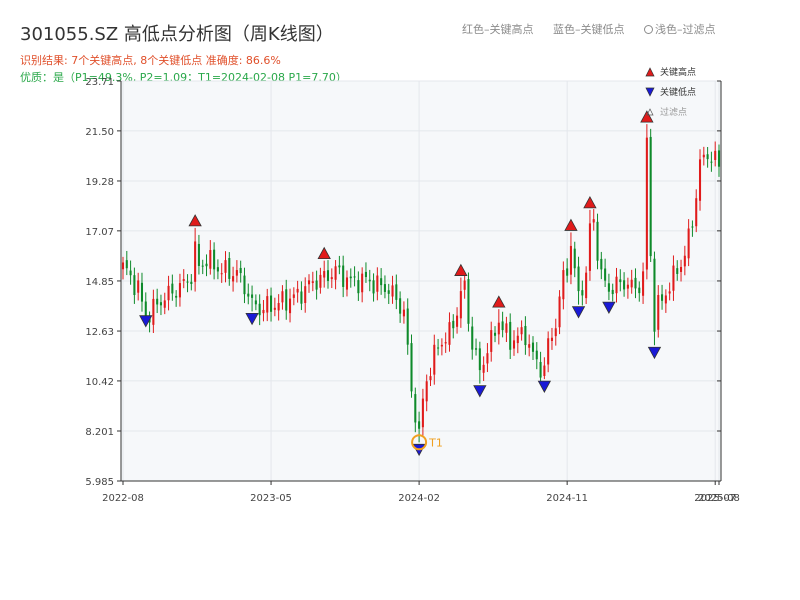 The image size is (800, 600). Describe the element at coordinates (99, 382) in the screenshot. I see `y-tick-label: 10.42` at that location.